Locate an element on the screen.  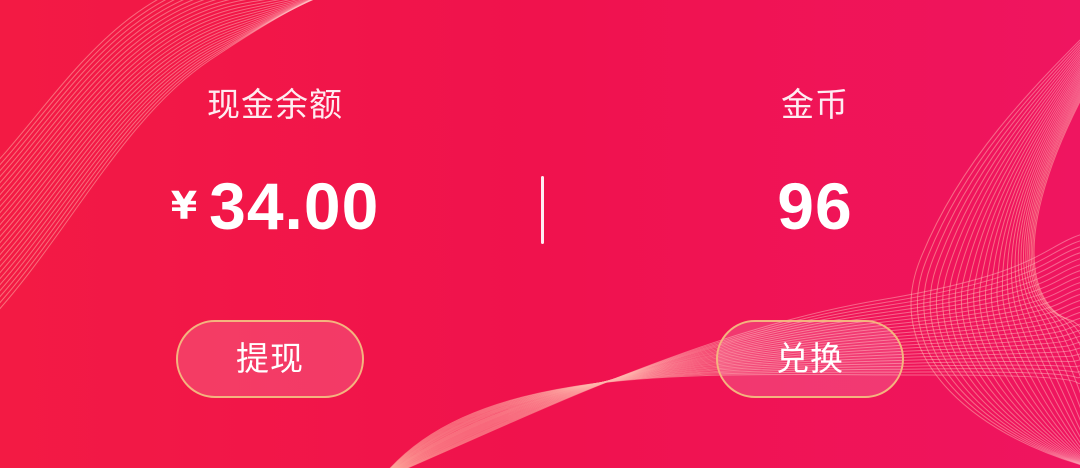
coins-label: 金币 is located at coordinates (815, 104).